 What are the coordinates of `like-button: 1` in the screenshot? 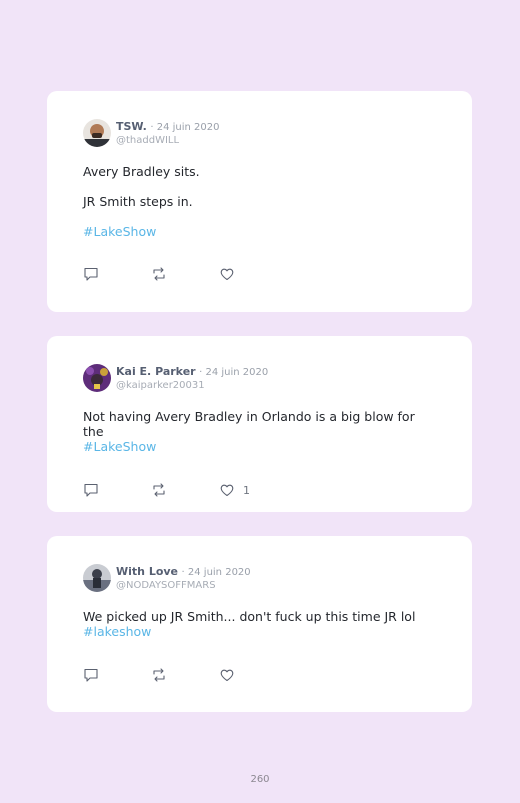 It's located at (234, 490).